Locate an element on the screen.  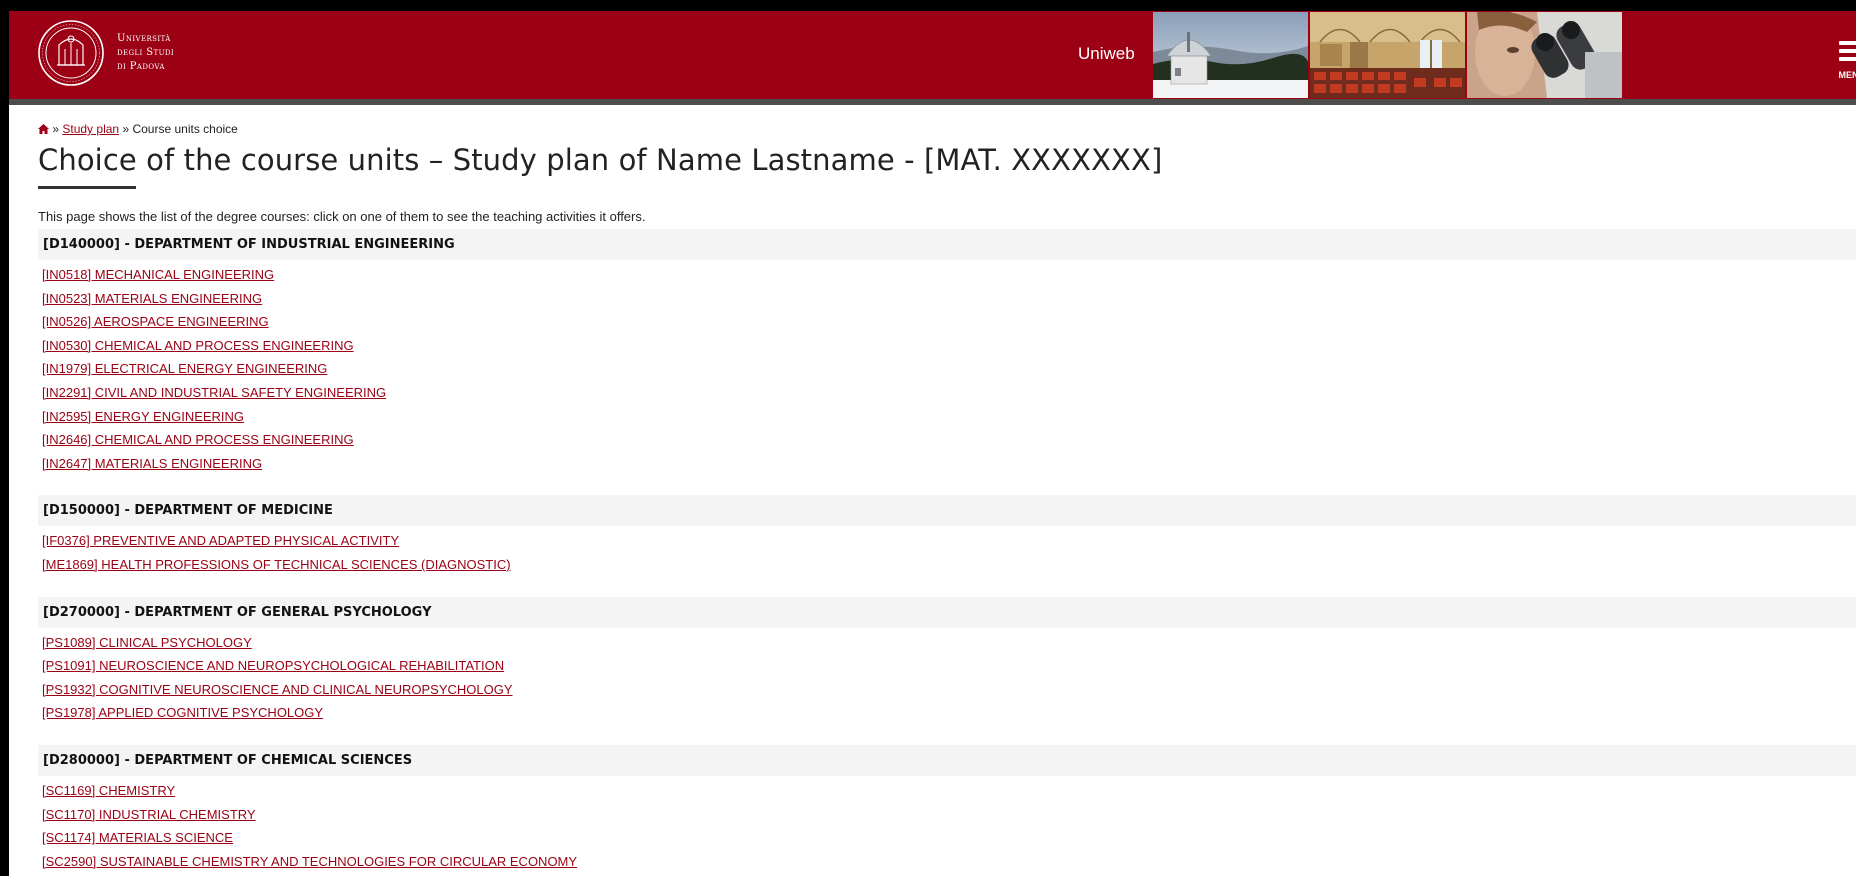
university-seal-icon is located at coordinates (71, 53).